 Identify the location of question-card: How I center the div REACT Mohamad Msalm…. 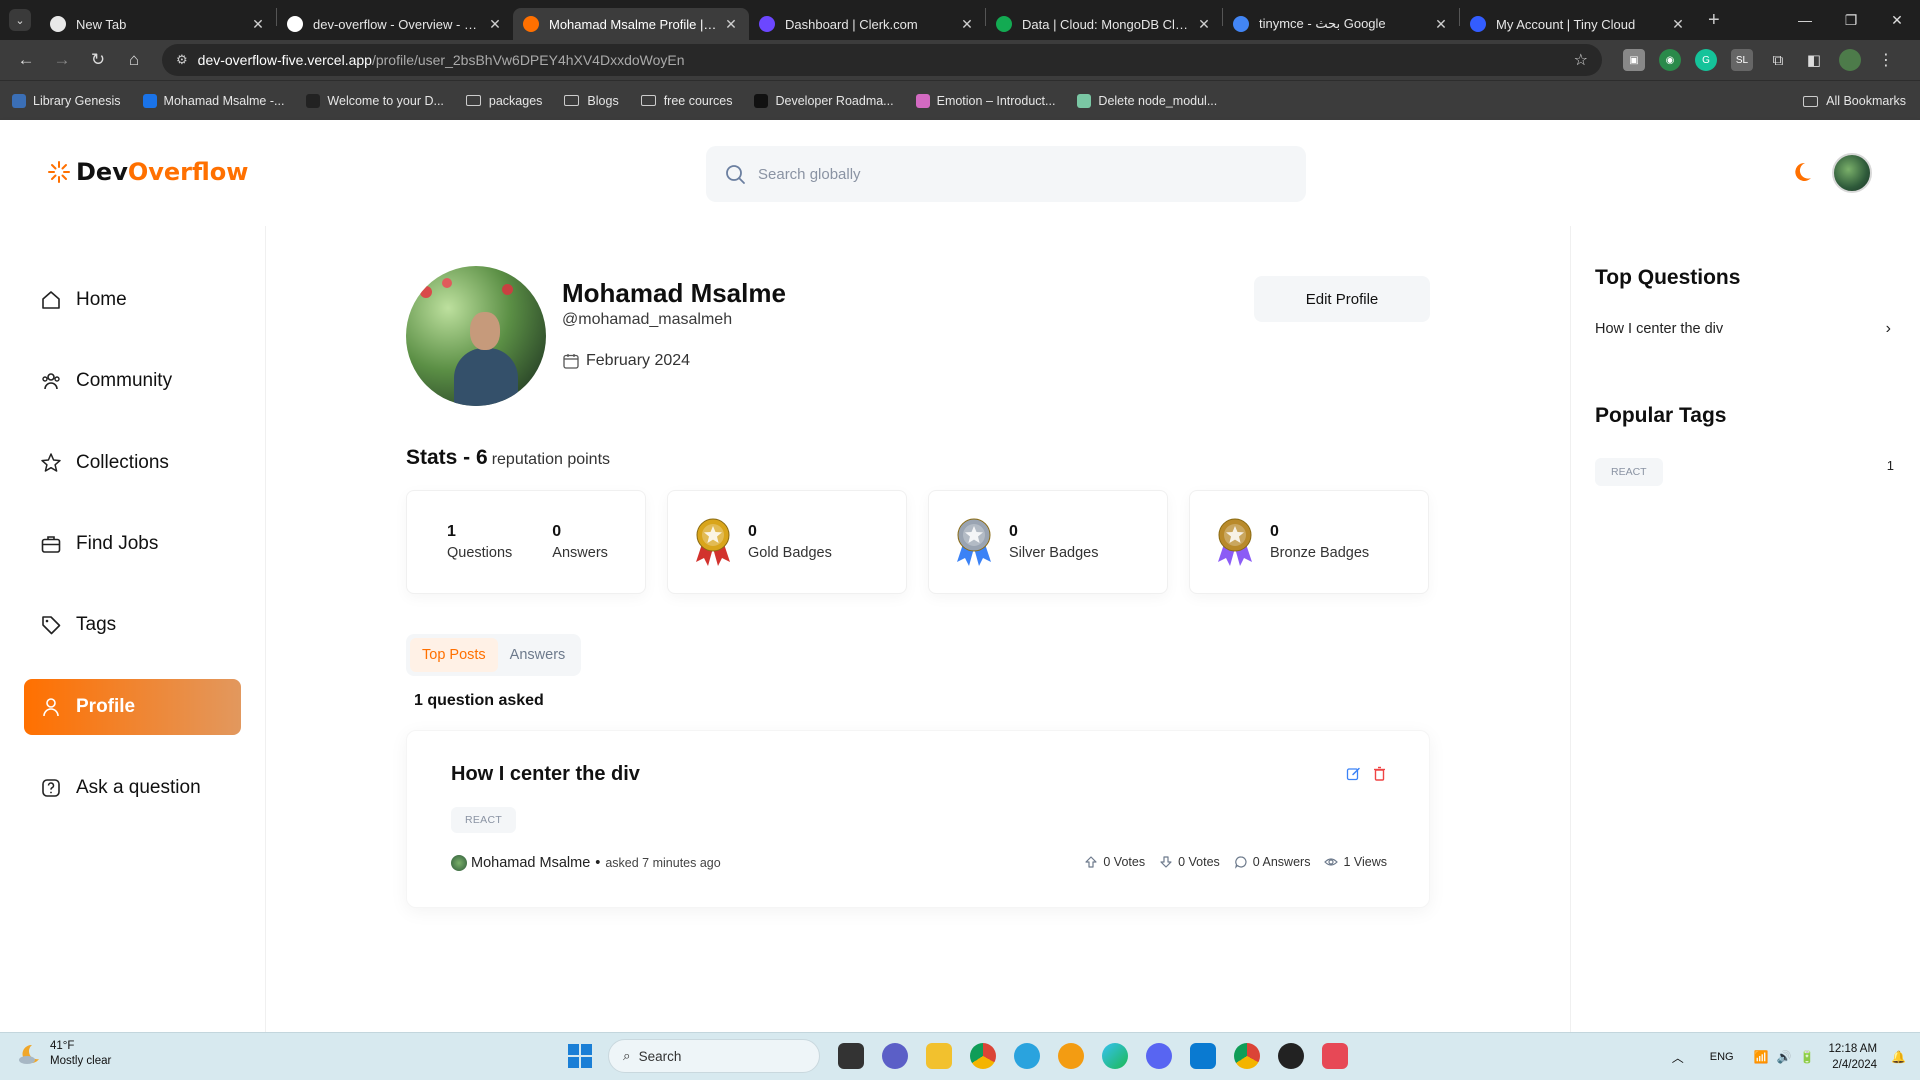
(918, 819).